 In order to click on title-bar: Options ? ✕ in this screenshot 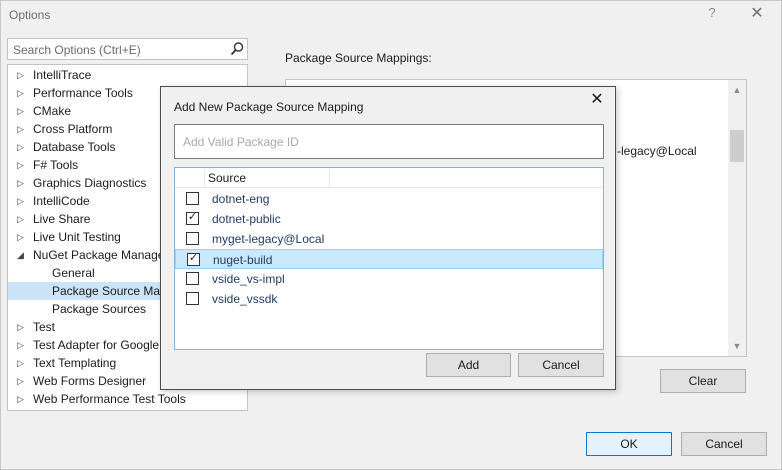, I will do `click(391, 15)`.